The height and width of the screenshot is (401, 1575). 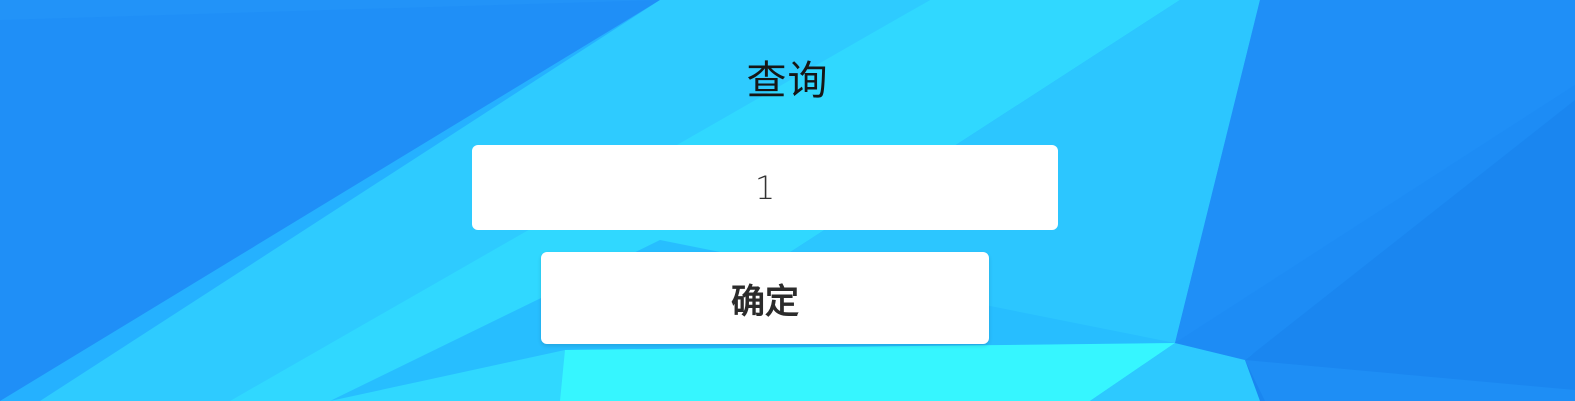 What do you see at coordinates (787, 81) in the screenshot?
I see `page-title: 查询` at bounding box center [787, 81].